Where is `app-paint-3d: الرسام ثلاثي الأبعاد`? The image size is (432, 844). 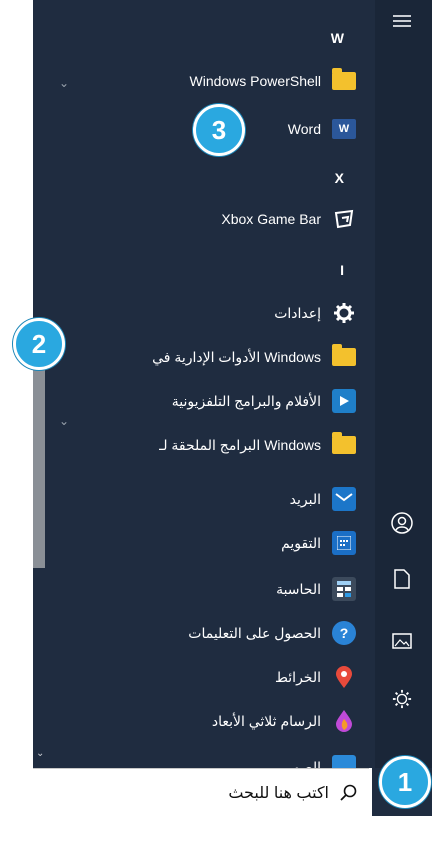
app-paint-3d: الرسام ثلاثي الأبعاد is located at coordinates (284, 721).